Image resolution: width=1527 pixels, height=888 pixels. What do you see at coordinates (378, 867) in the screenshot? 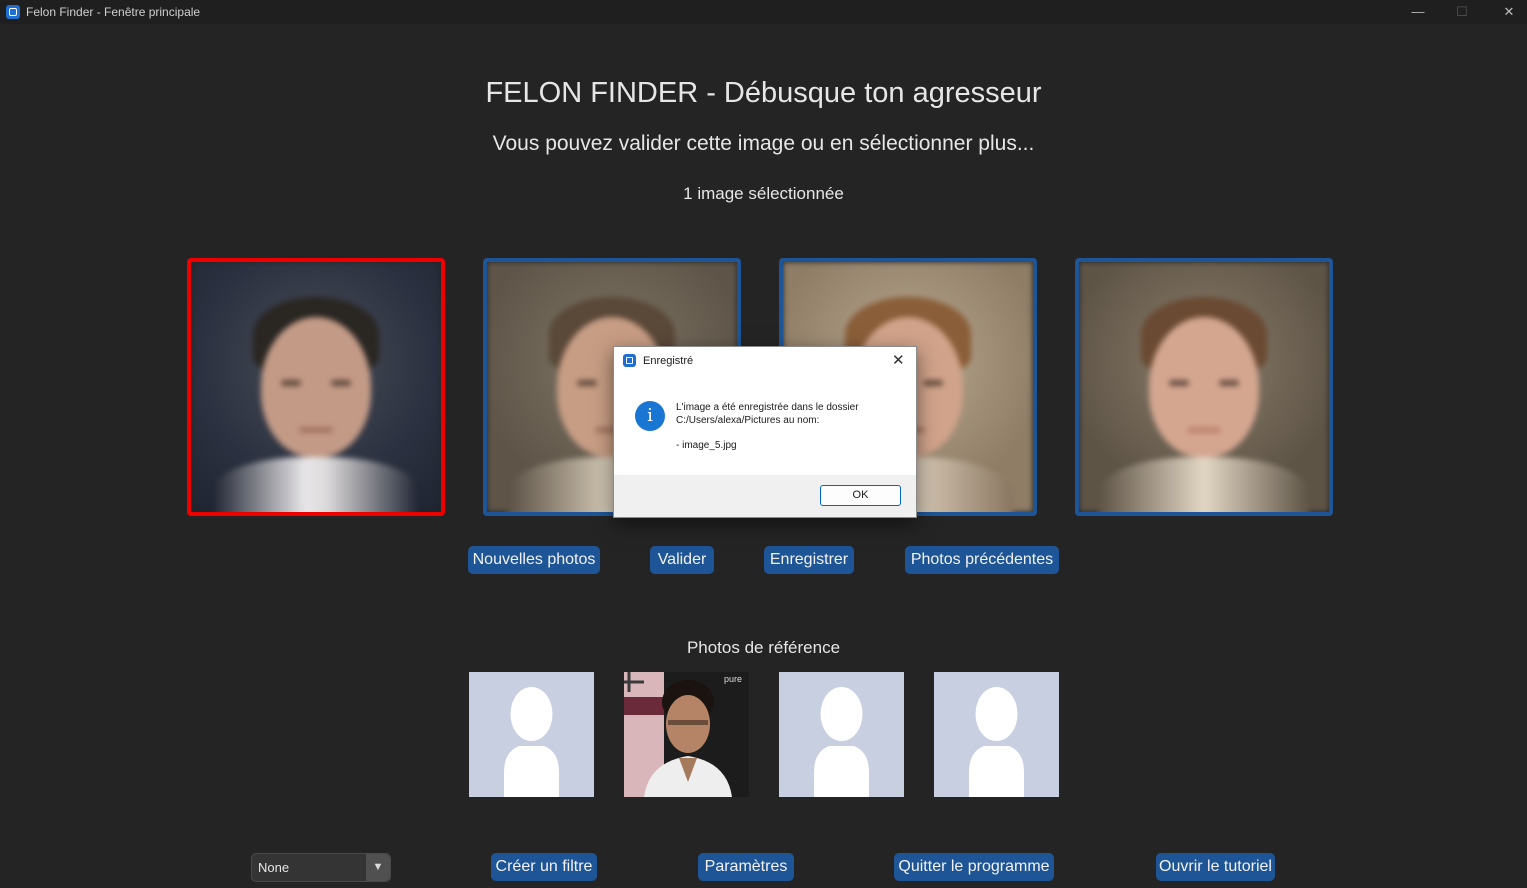
I see `chevron-down-icon: ▼` at bounding box center [378, 867].